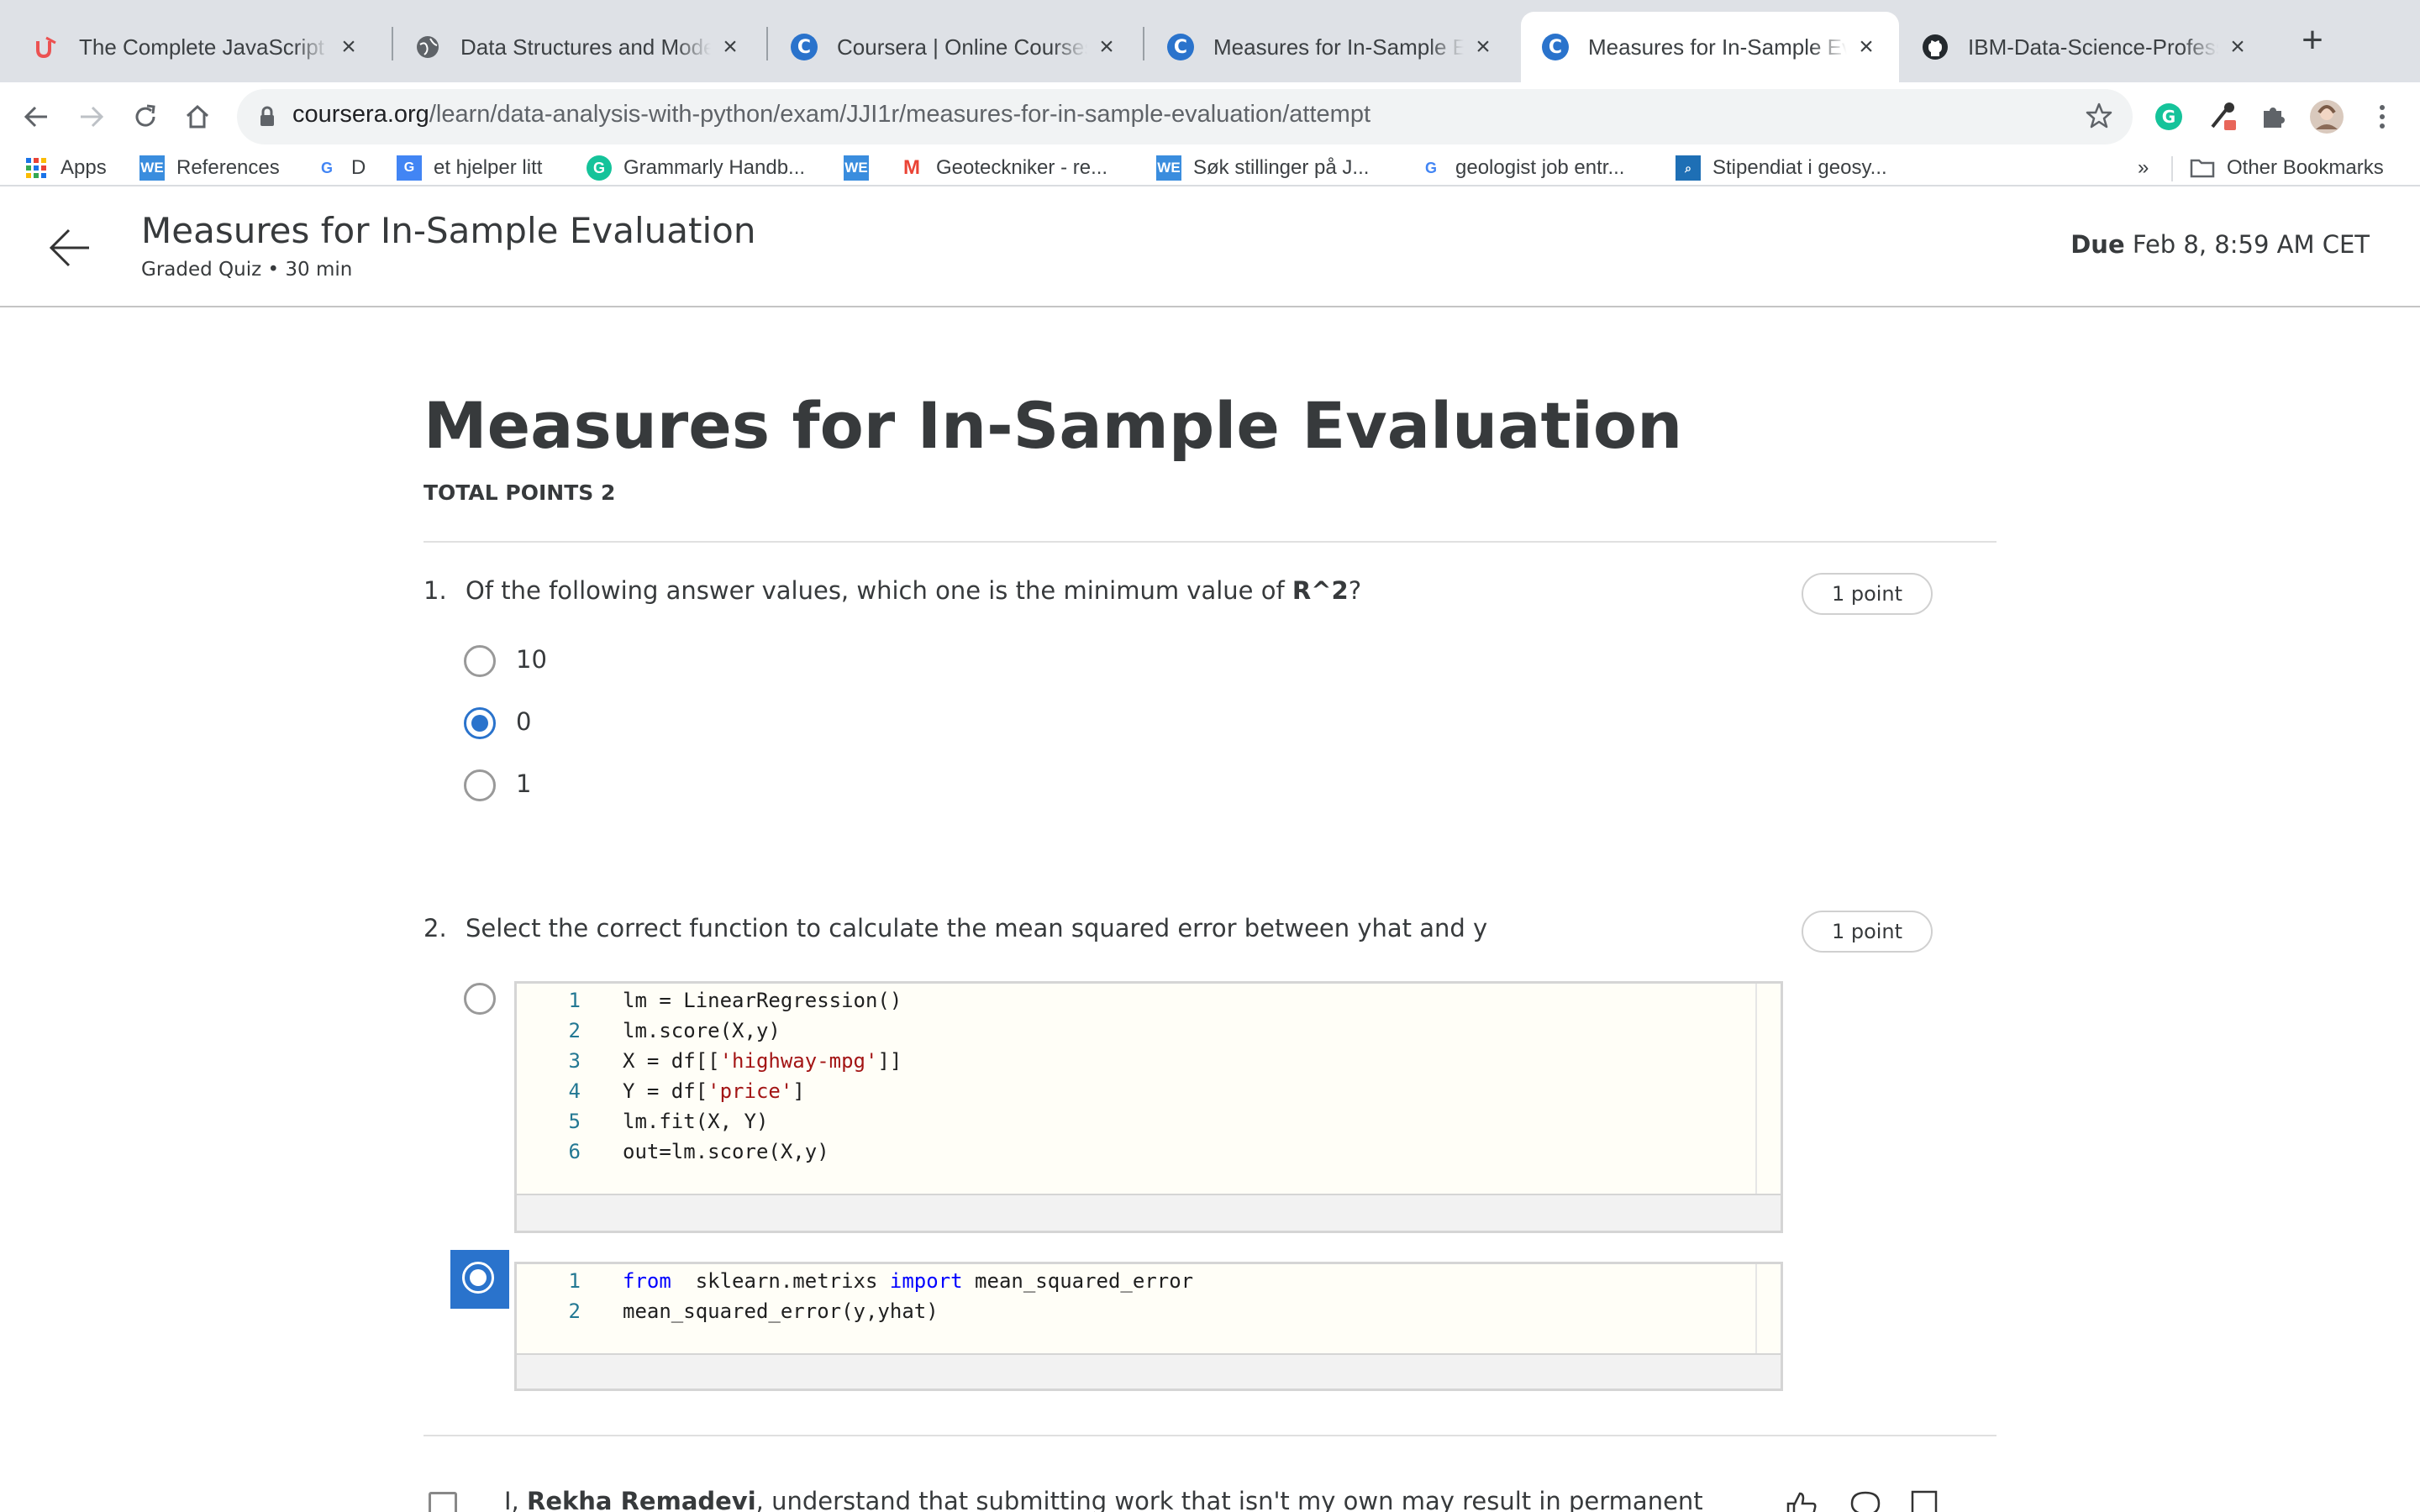 Image resolution: width=2420 pixels, height=1512 pixels. I want to click on bookmark-apps: Apps, so click(65, 168).